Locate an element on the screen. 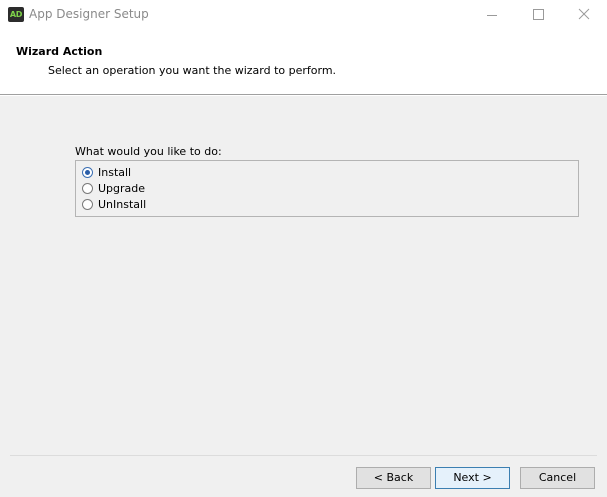  close-icon is located at coordinates (584, 14).